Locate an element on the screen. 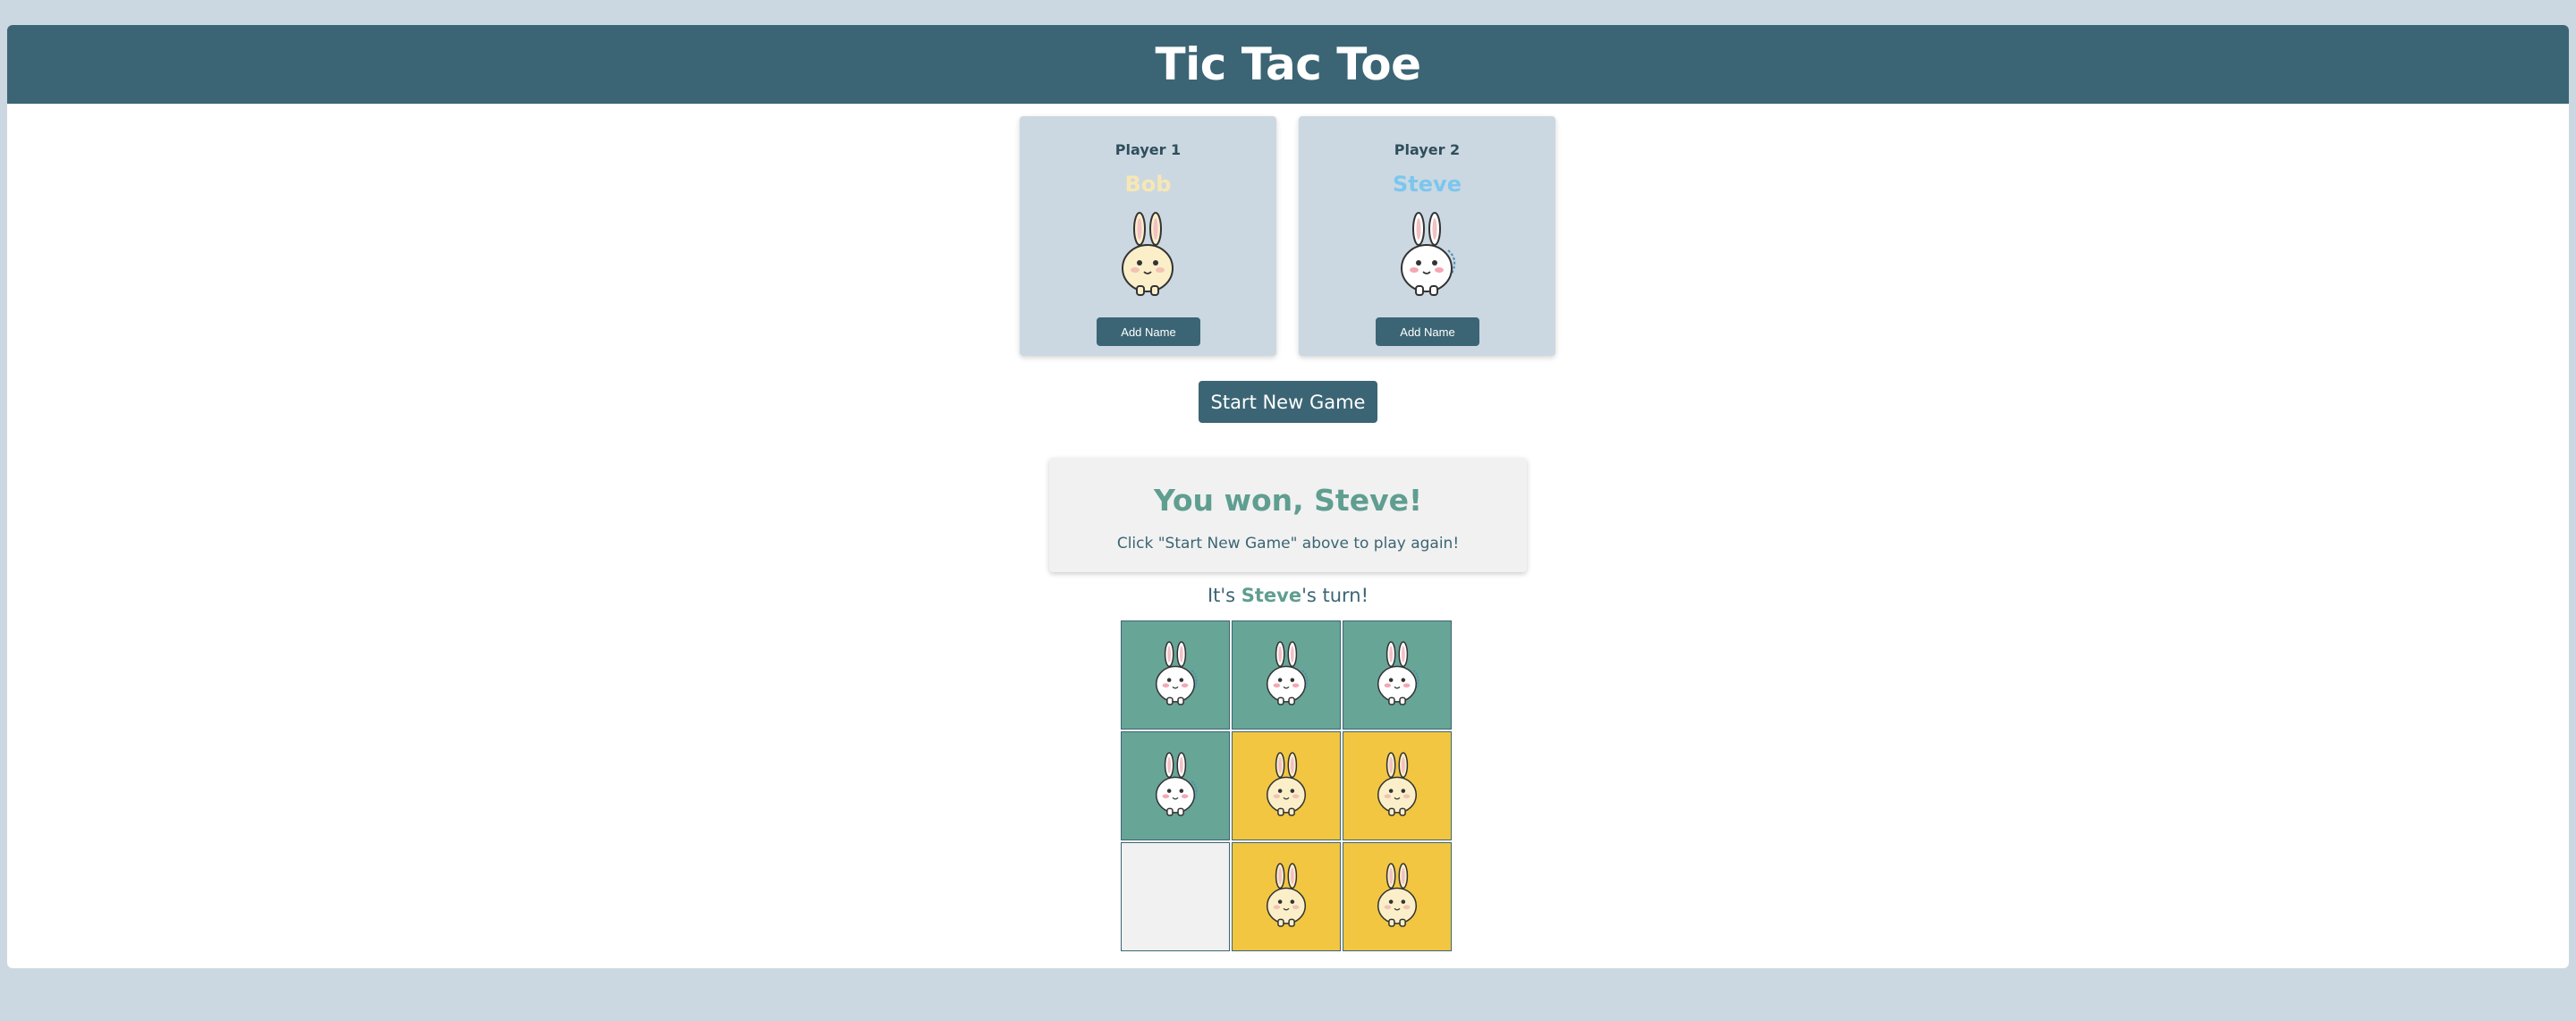  game-board is located at coordinates (1286, 785).